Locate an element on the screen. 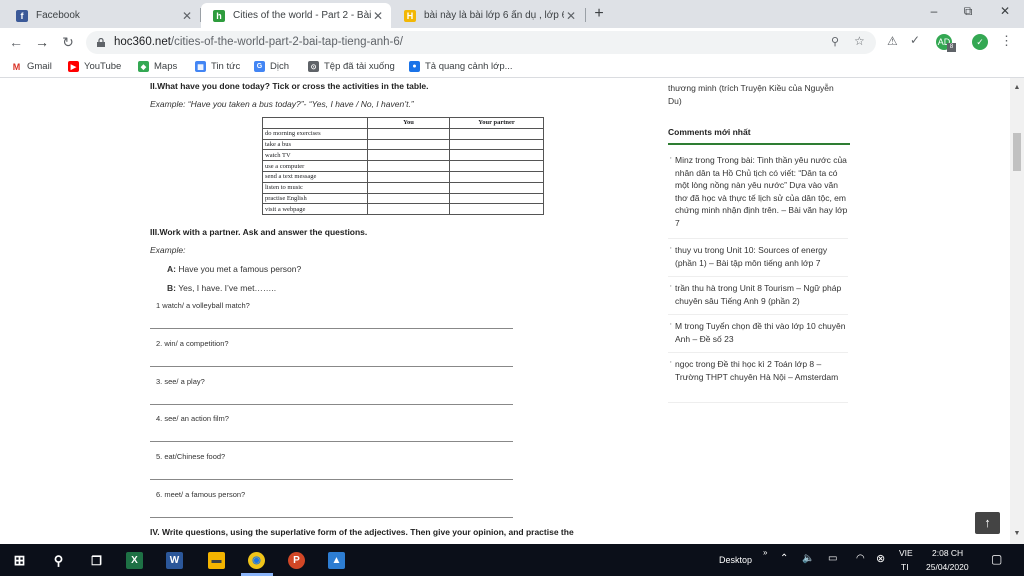 This screenshot has width=1024, height=576. back-to-top-button: ↑ is located at coordinates (987, 523).